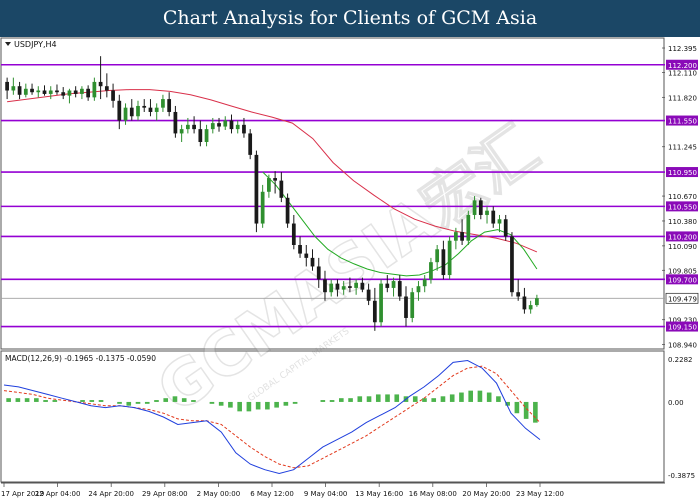 The height and width of the screenshot is (500, 700). I want to click on level-label: 110.950, so click(682, 173).